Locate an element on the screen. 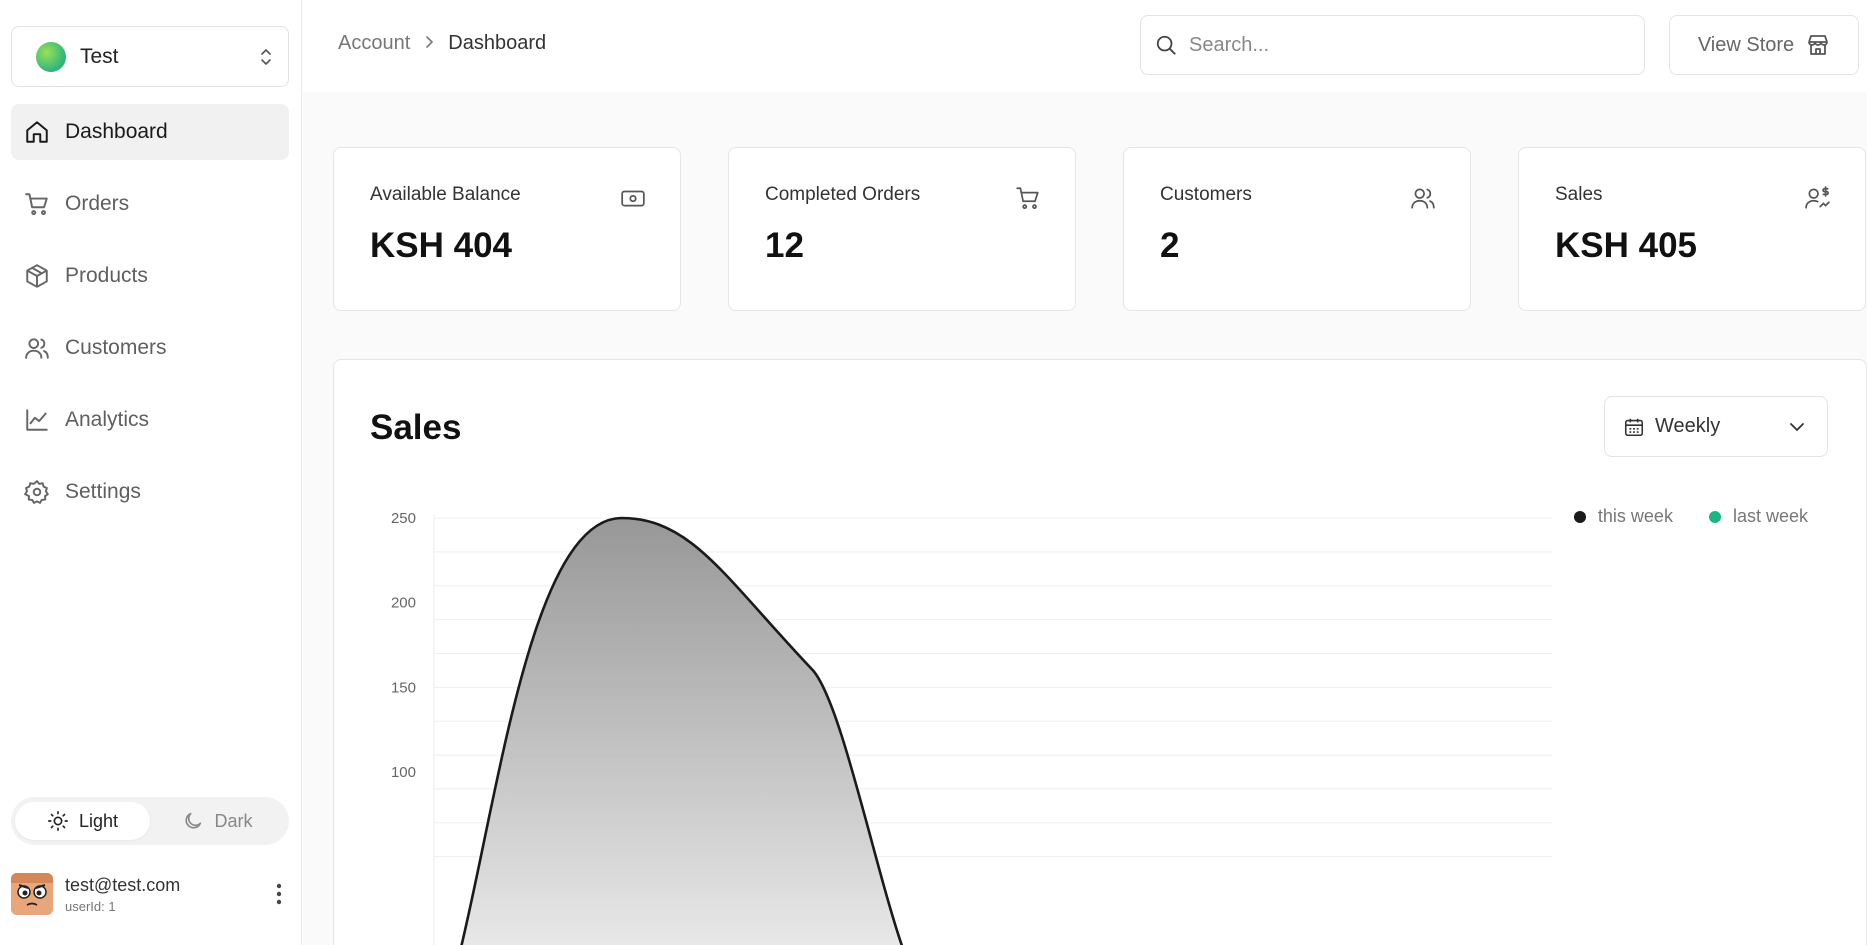  user-id: userId: 1 is located at coordinates (90, 906).